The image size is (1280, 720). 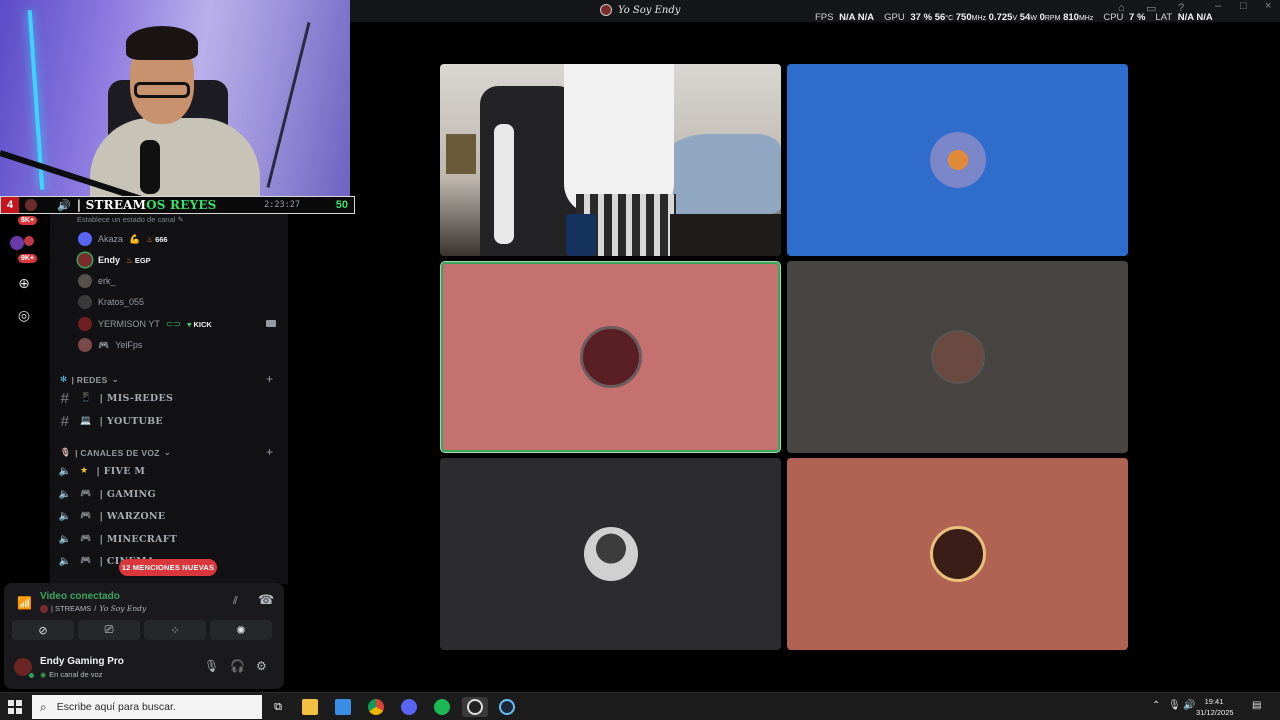 What do you see at coordinates (109, 630) in the screenshot?
I see `screen-share-button: ⎚` at bounding box center [109, 630].